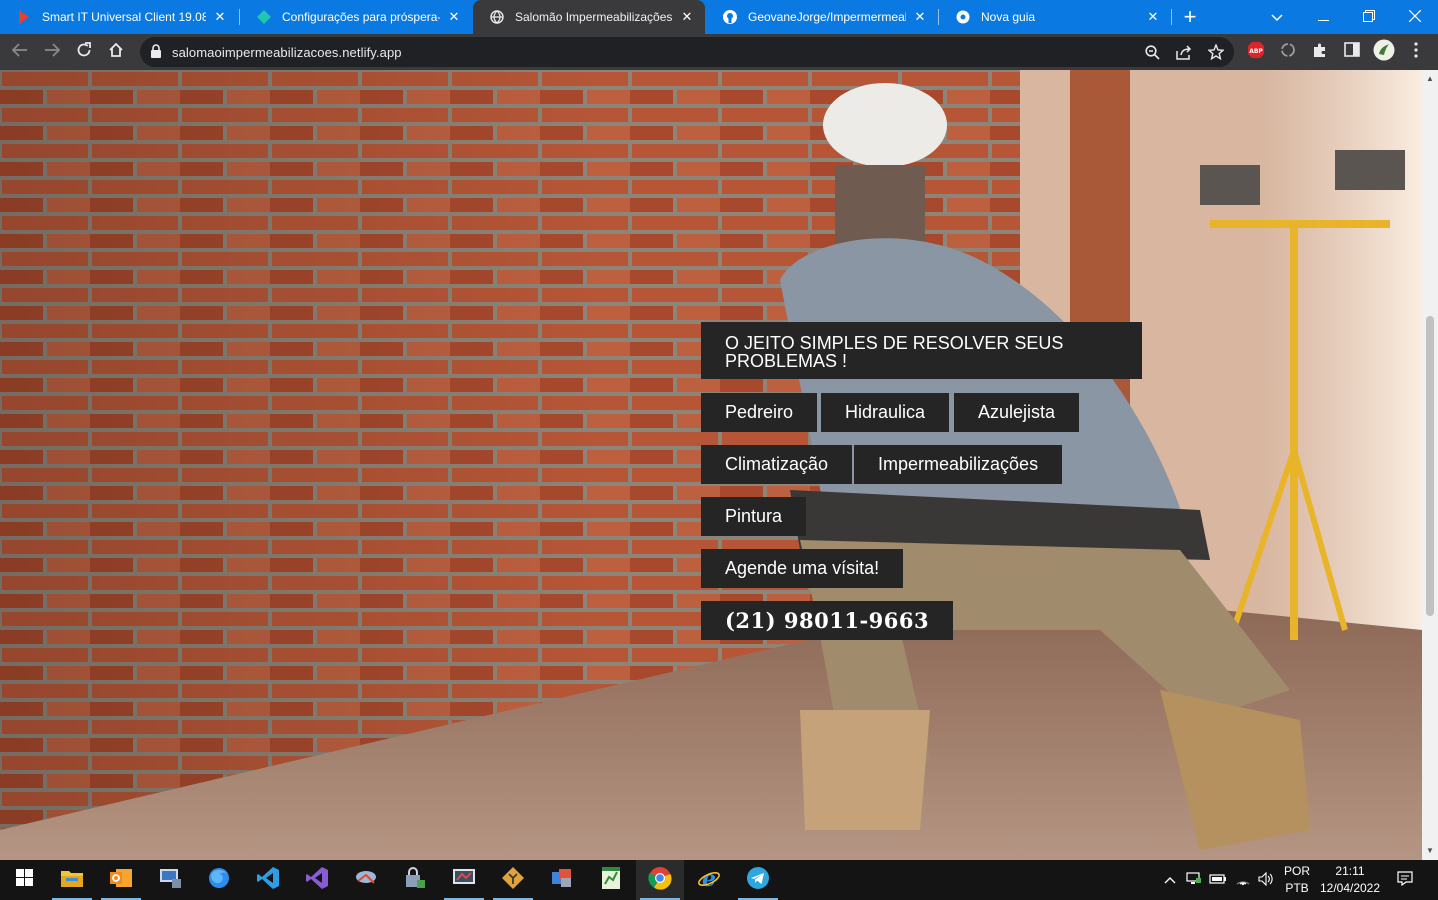 The width and height of the screenshot is (1438, 900). What do you see at coordinates (1008, 17) in the screenshot?
I see `tab-title: Nova guia` at bounding box center [1008, 17].